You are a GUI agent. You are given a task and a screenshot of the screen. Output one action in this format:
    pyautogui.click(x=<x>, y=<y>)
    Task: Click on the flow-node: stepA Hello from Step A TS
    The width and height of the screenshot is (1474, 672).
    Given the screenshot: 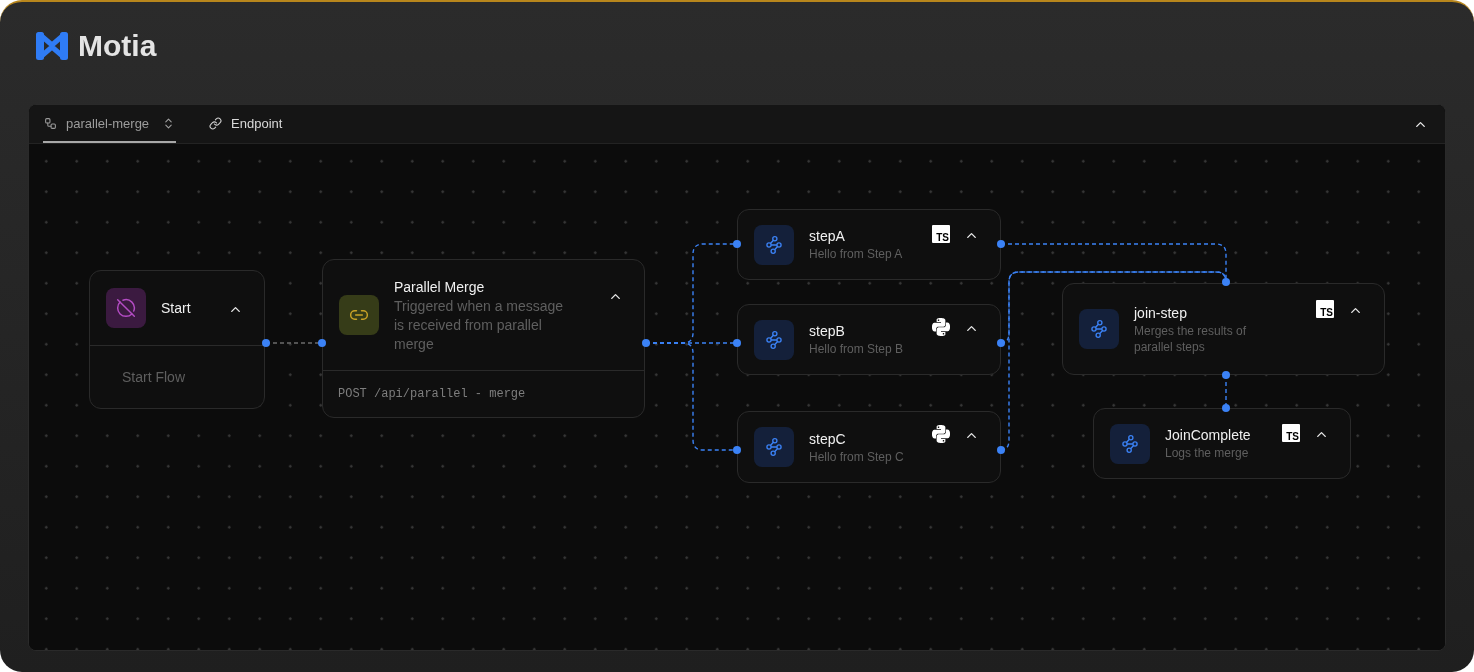 What is the action you would take?
    pyautogui.click(x=869, y=244)
    